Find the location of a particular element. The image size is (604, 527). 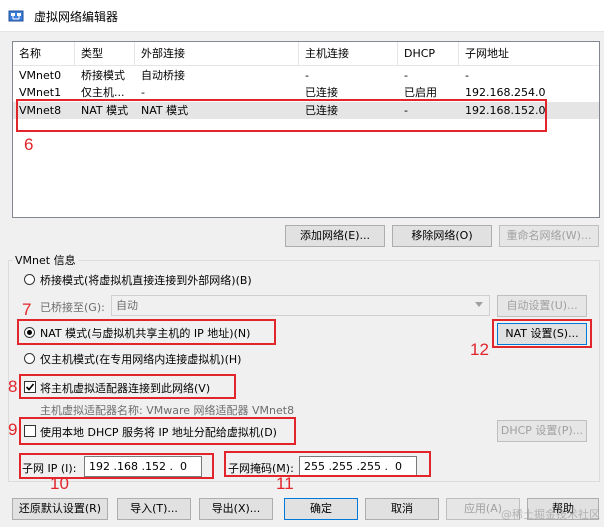

annotation-number-6: 6 is located at coordinates (29, 144).